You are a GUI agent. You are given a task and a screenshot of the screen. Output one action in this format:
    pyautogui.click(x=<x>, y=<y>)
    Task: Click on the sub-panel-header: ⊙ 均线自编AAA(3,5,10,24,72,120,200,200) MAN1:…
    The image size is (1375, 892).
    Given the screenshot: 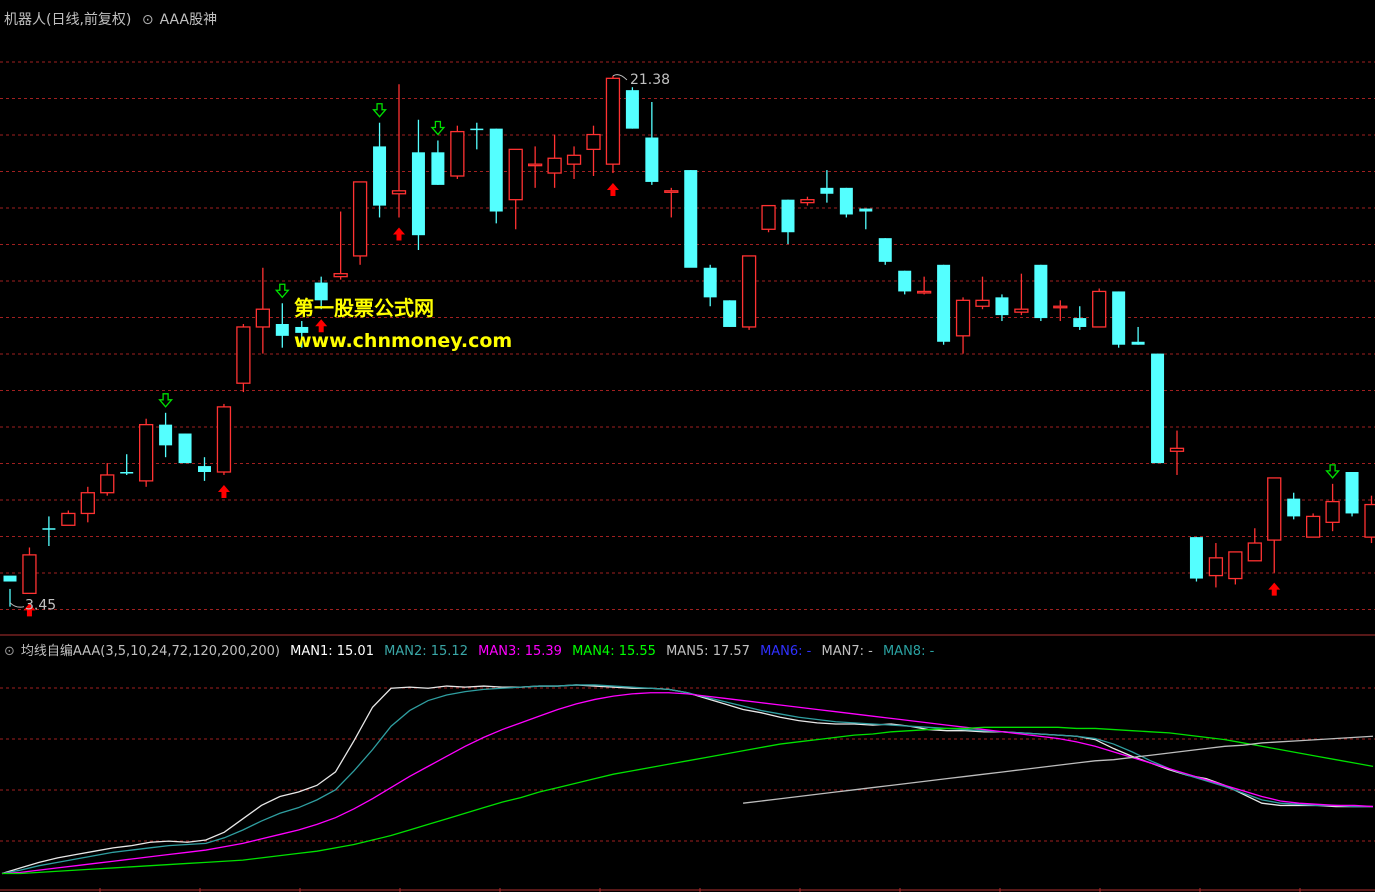 What is the action you would take?
    pyautogui.click(x=472, y=649)
    